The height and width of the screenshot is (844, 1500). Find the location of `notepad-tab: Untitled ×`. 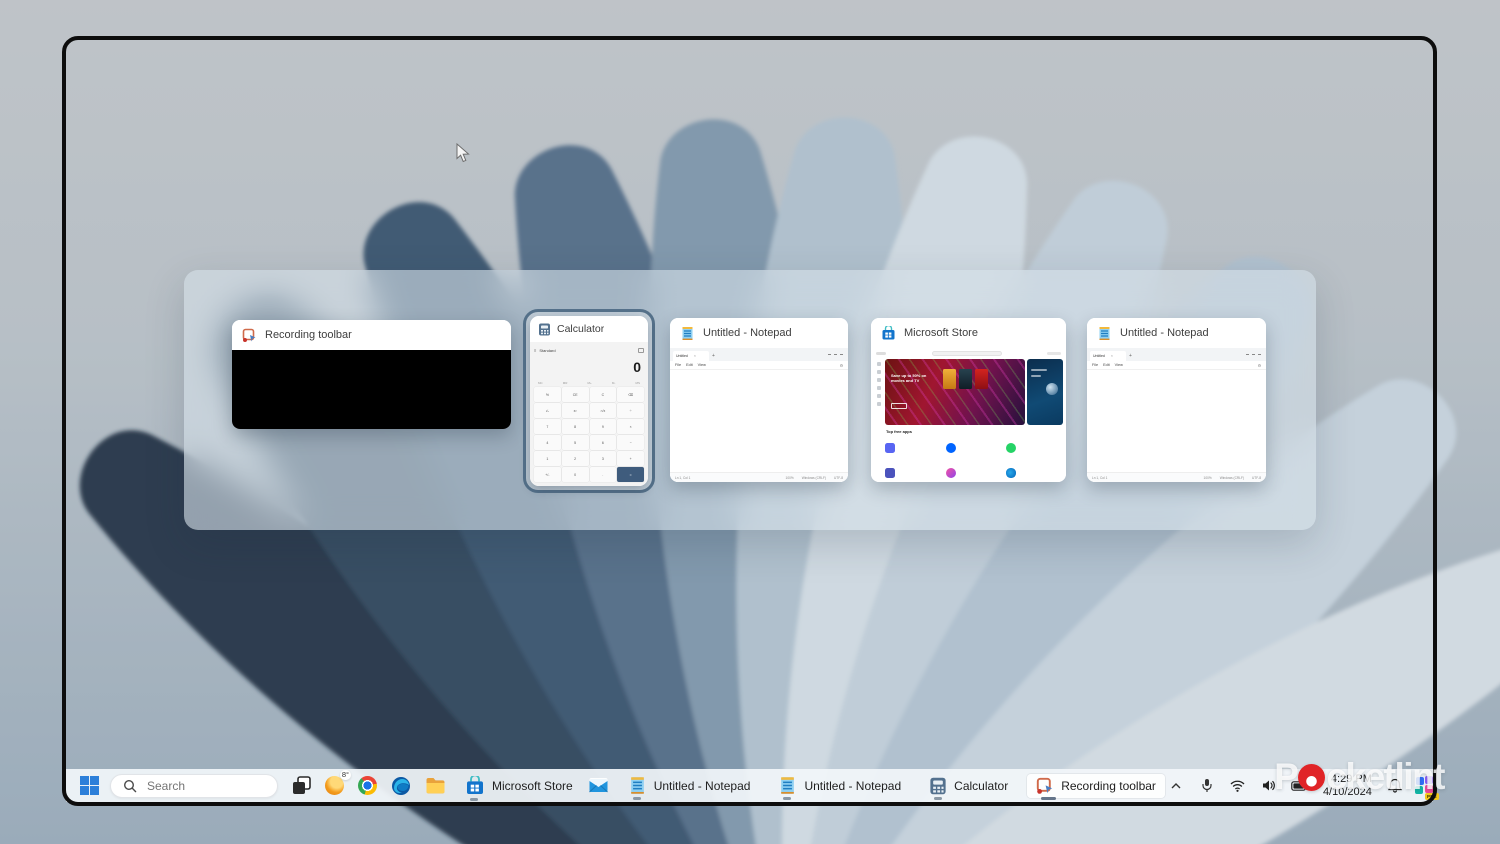

notepad-tab: Untitled × is located at coordinates (1108, 355).